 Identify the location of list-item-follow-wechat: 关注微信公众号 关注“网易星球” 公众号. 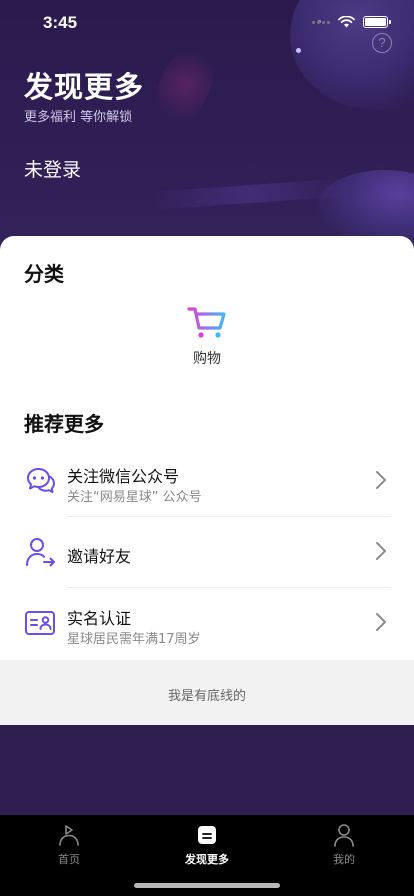
(207, 481).